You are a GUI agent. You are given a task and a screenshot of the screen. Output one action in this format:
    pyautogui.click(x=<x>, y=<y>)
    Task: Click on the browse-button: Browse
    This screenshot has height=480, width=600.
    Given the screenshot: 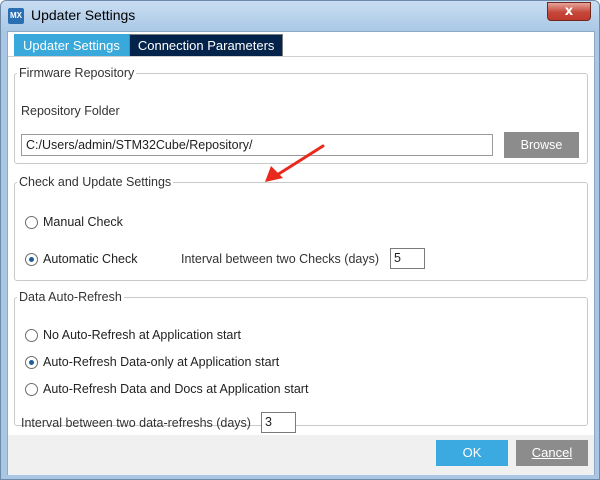 What is the action you would take?
    pyautogui.click(x=541, y=145)
    